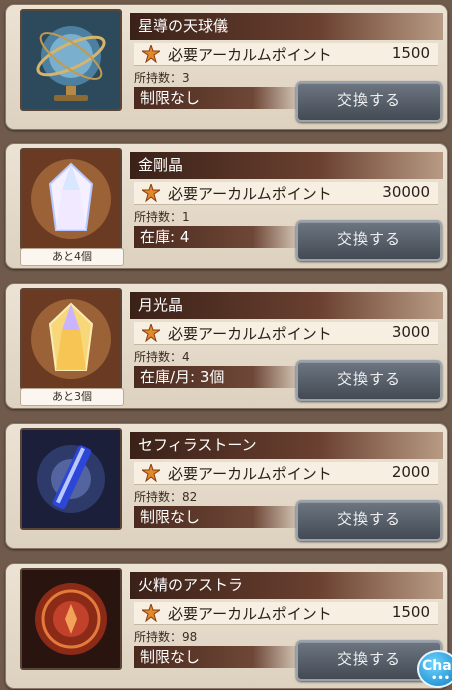 The width and height of the screenshot is (452, 690). I want to click on chat-dots: •••, so click(441, 678).